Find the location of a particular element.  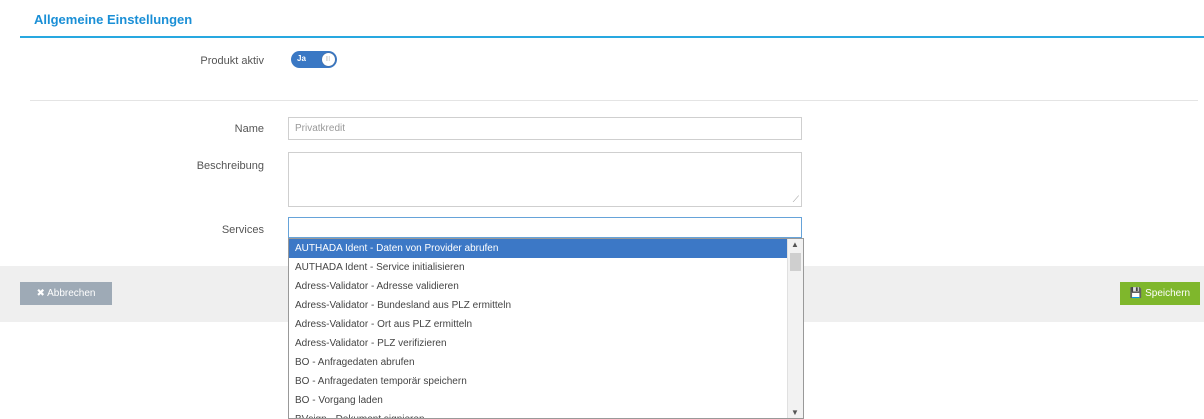

services-option: Adress-Validator - PLZ verifizieren is located at coordinates (538, 343).